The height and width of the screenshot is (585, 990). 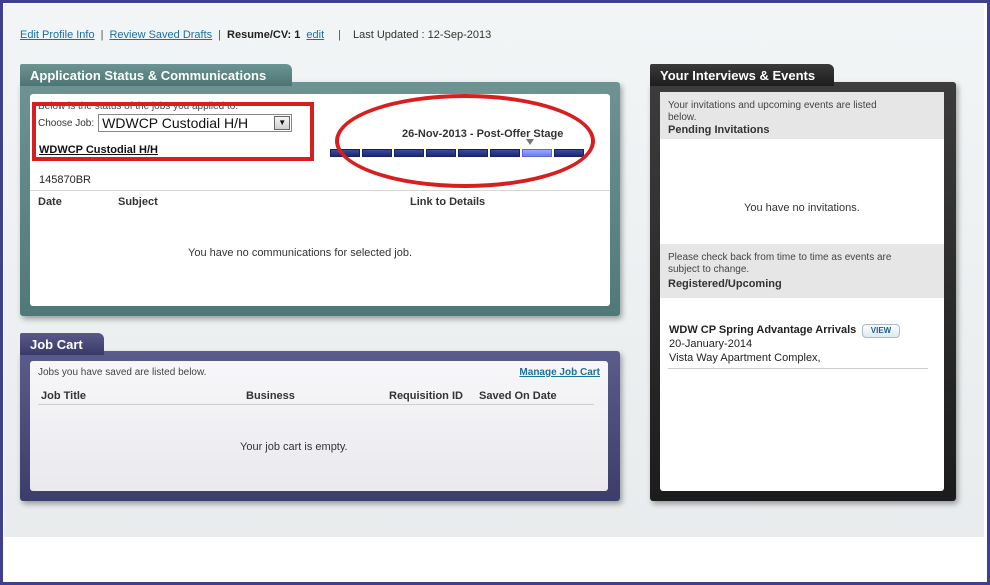 I want to click on column-subject: Subject, so click(x=138, y=202).